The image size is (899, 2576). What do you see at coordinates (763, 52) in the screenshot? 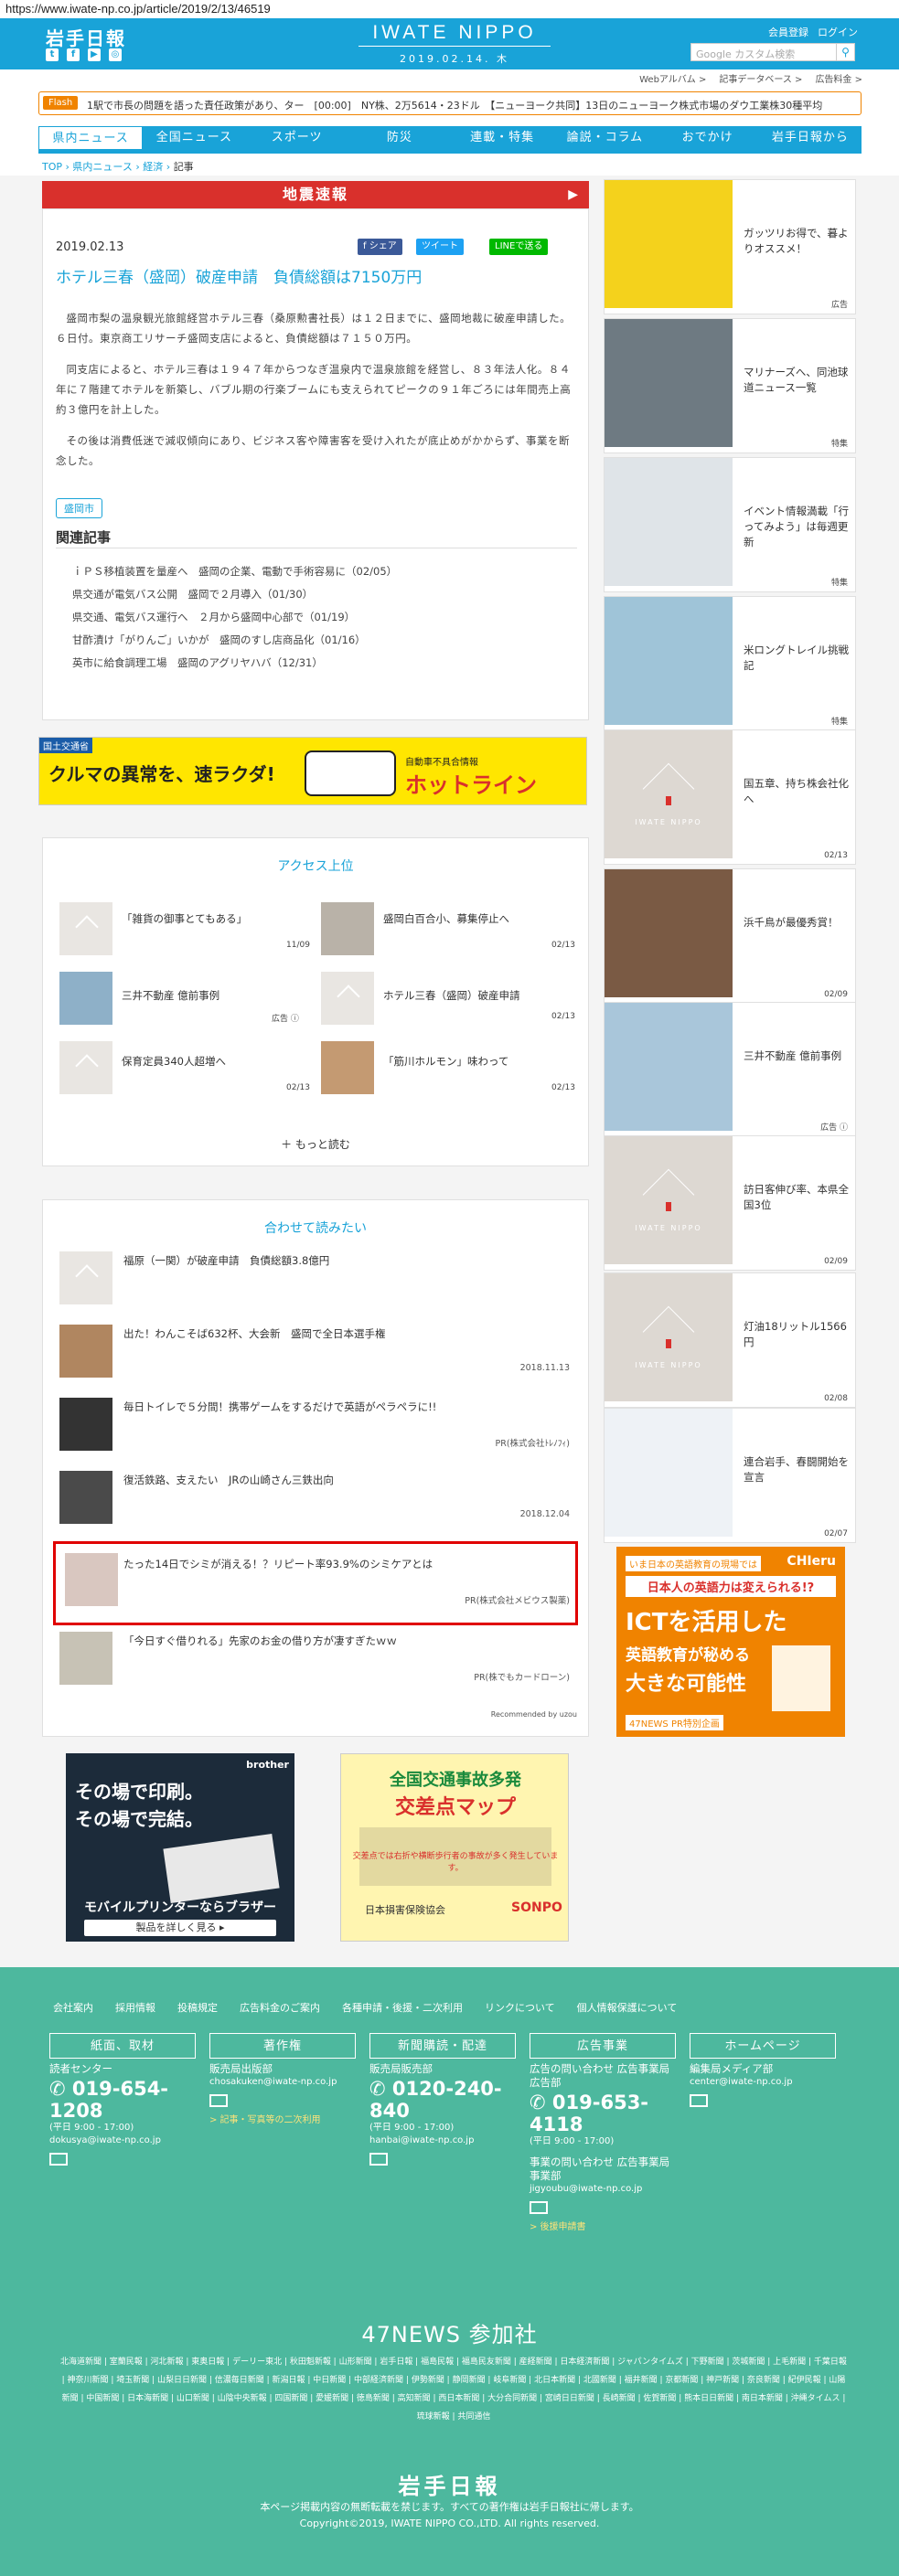
I see `search-input: Google カスタム検索` at bounding box center [763, 52].